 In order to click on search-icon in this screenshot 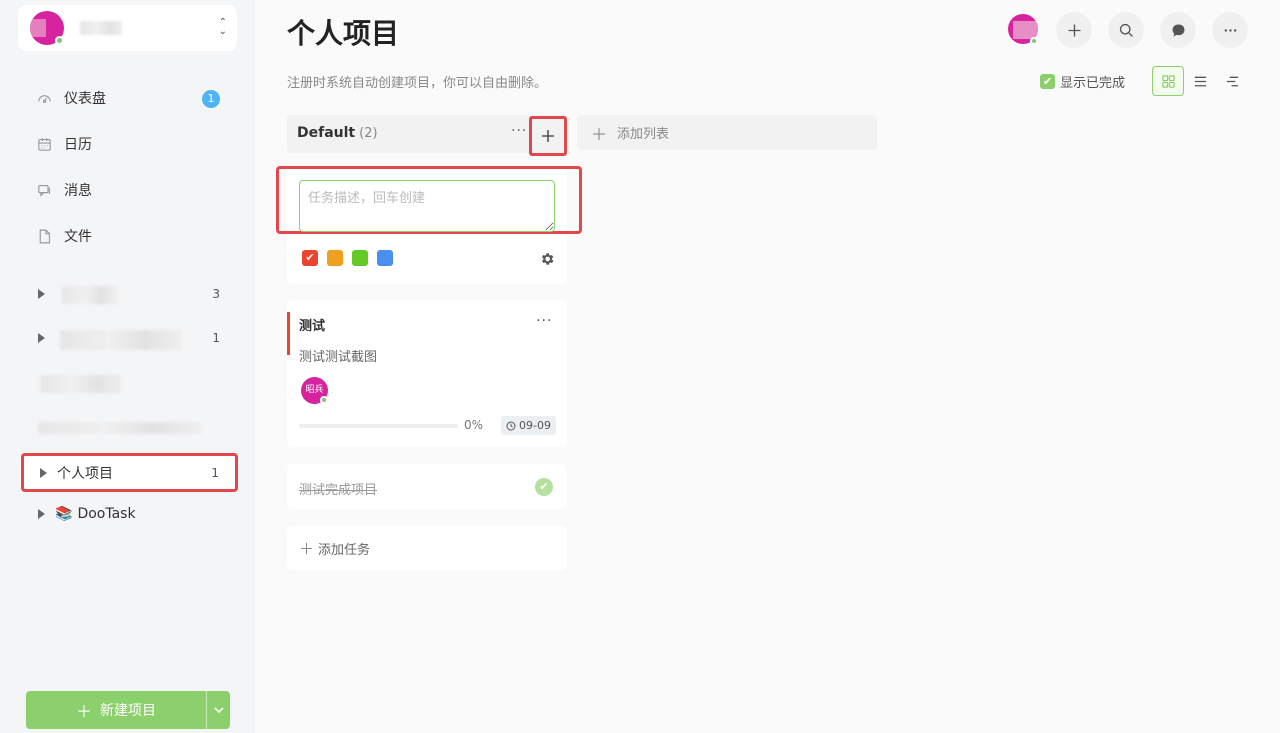, I will do `click(1126, 30)`.